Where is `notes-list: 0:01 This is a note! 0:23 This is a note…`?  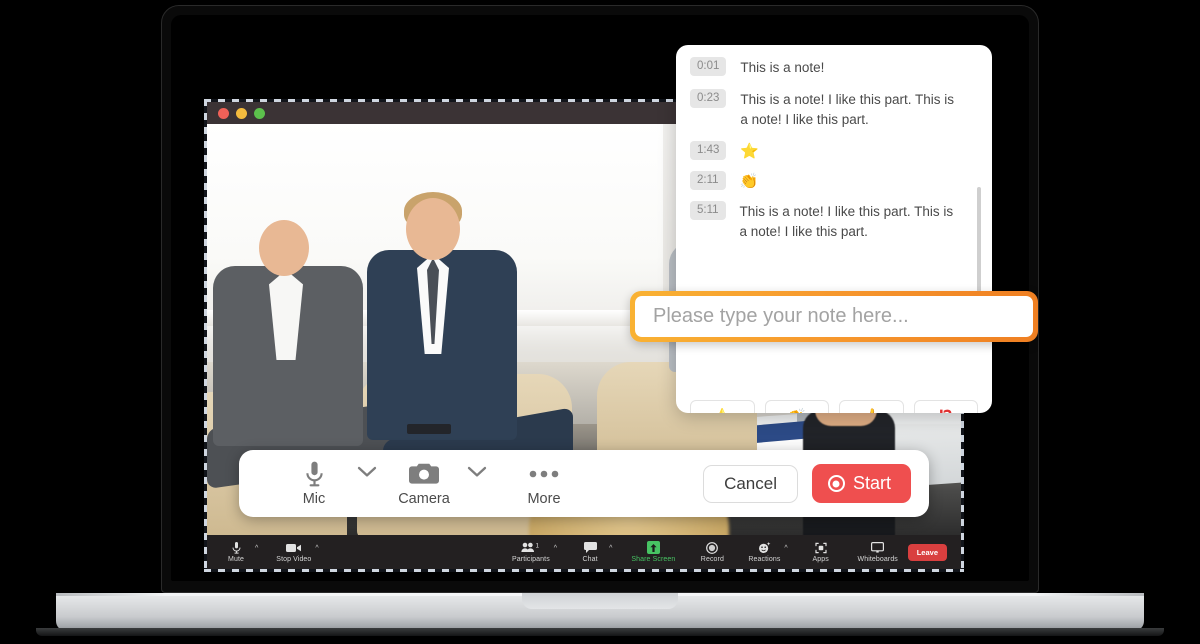 notes-list: 0:01 This is a note! 0:23 This is a note… is located at coordinates (834, 158).